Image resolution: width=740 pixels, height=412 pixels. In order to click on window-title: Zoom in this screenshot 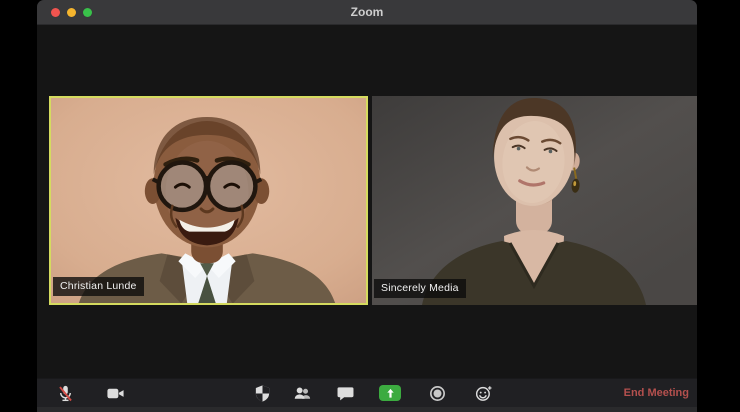, I will do `click(367, 12)`.